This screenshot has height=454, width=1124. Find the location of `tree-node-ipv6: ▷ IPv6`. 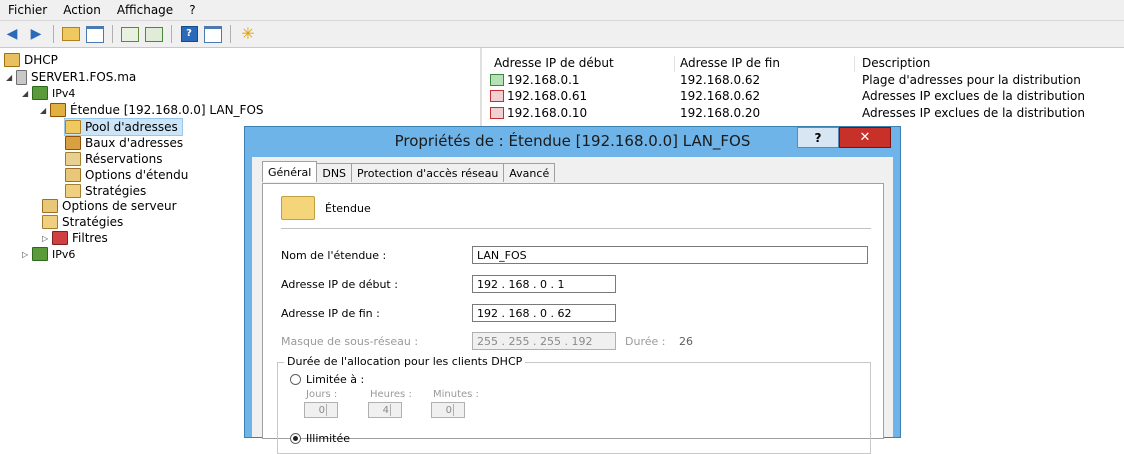

tree-node-ipv6: ▷ IPv6 is located at coordinates (48, 254).